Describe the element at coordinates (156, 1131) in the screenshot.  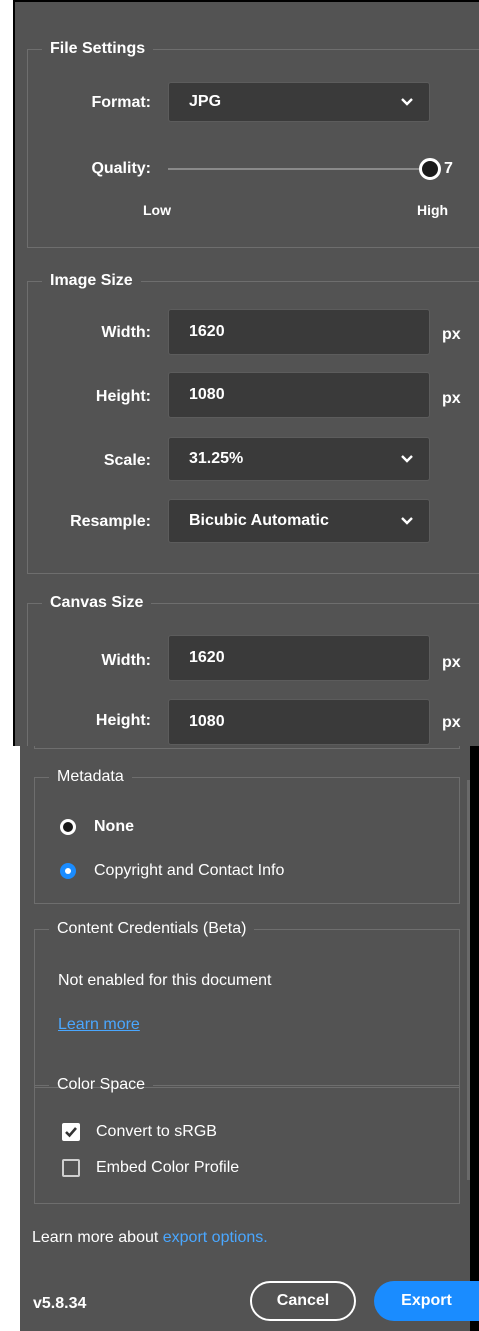
I see `convert-srgb-label: Convert to sRGB` at that location.